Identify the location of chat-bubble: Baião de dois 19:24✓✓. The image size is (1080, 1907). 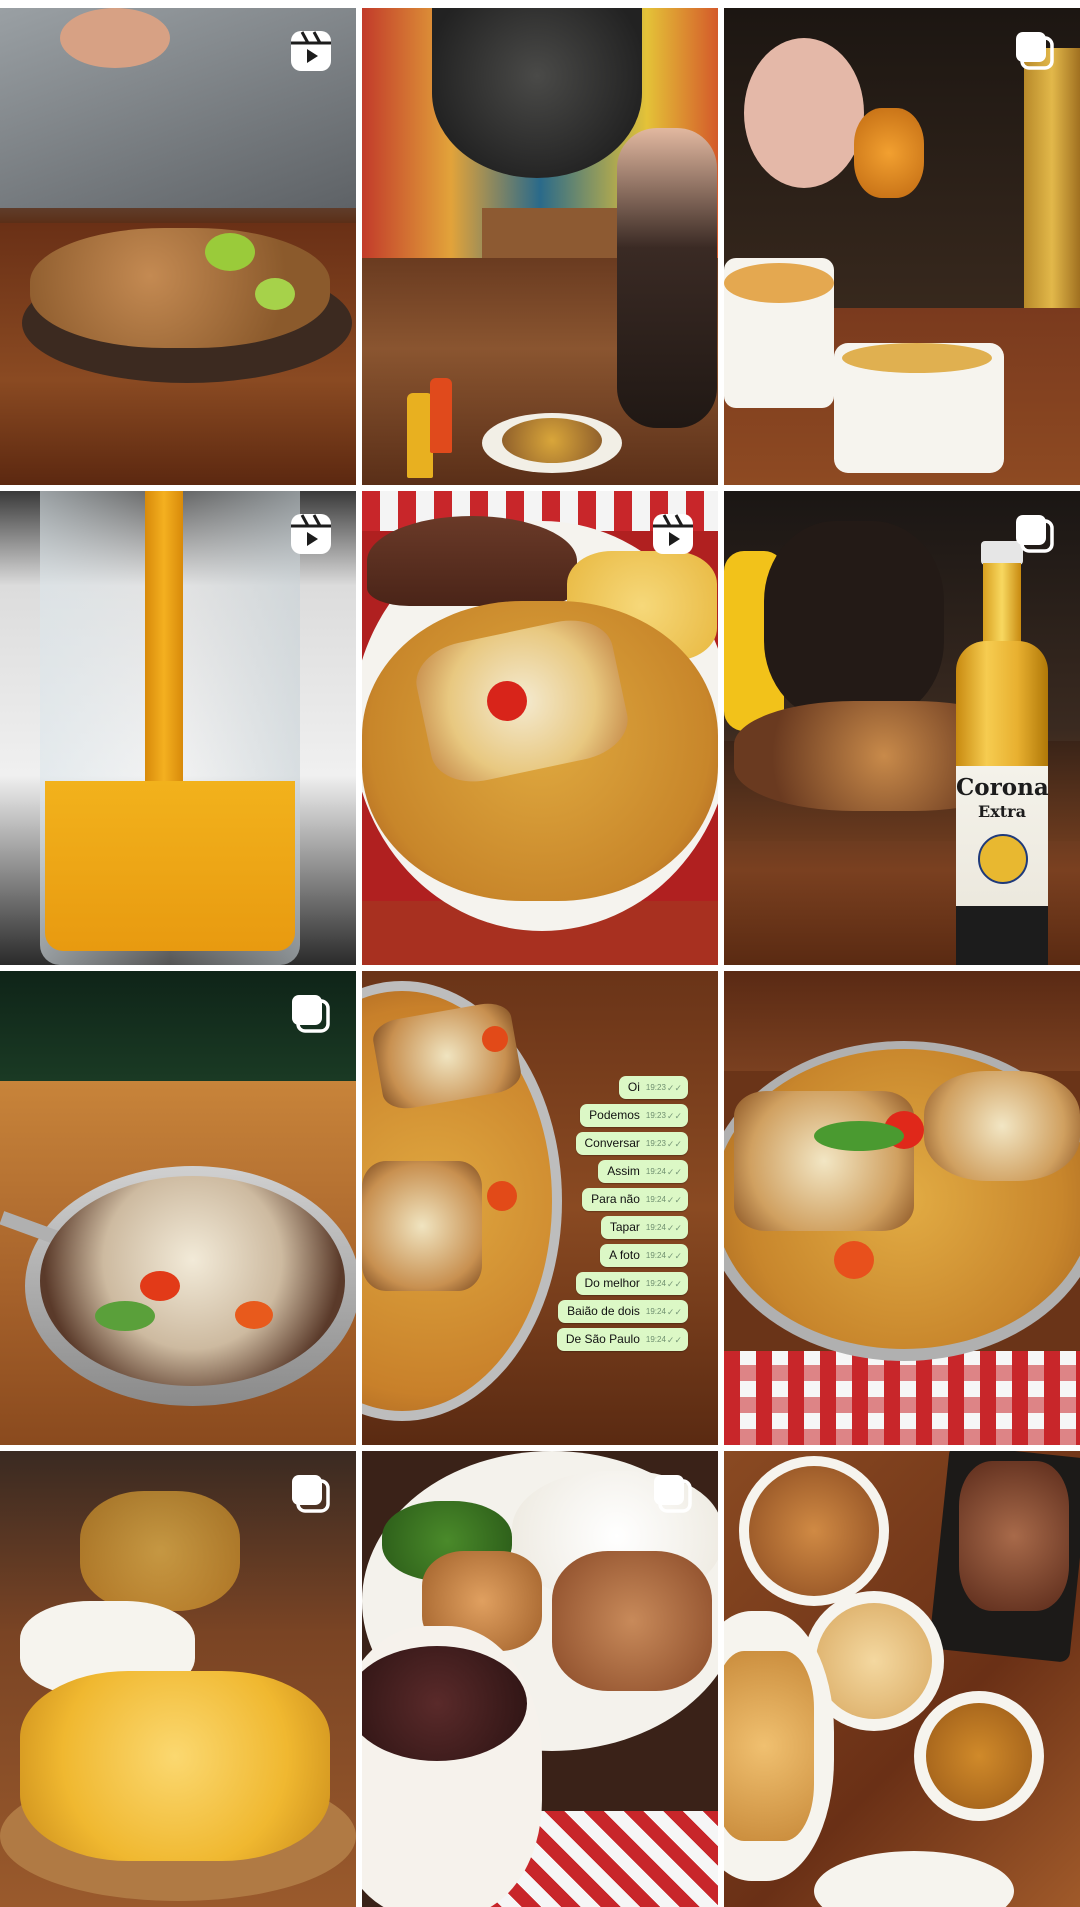
(623, 1311).